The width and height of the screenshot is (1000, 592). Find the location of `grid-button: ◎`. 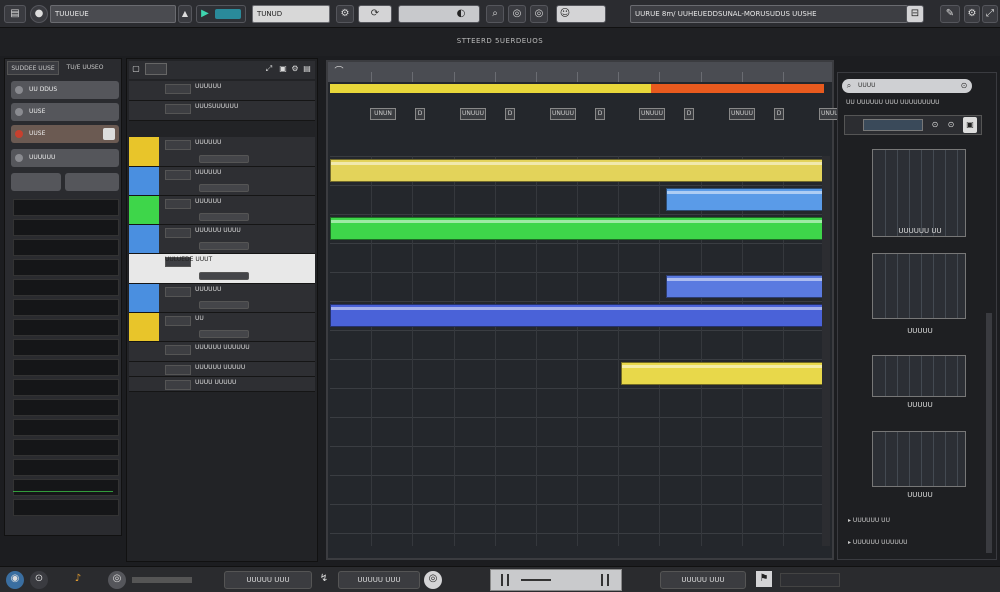

grid-button: ◎ is located at coordinates (517, 14).